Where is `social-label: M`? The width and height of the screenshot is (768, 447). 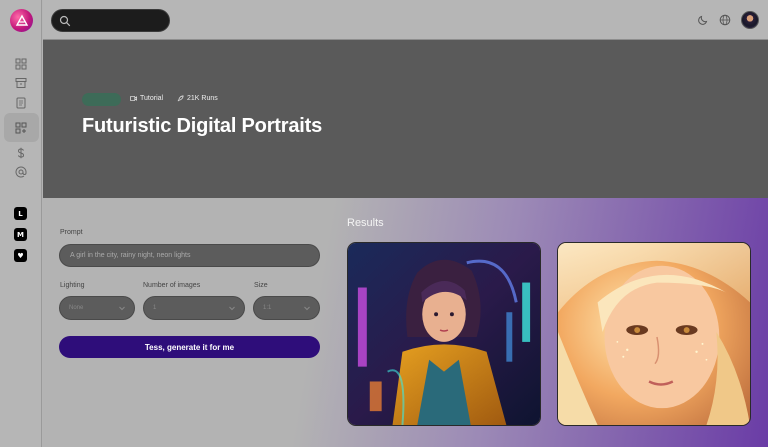 social-label: M is located at coordinates (20, 234).